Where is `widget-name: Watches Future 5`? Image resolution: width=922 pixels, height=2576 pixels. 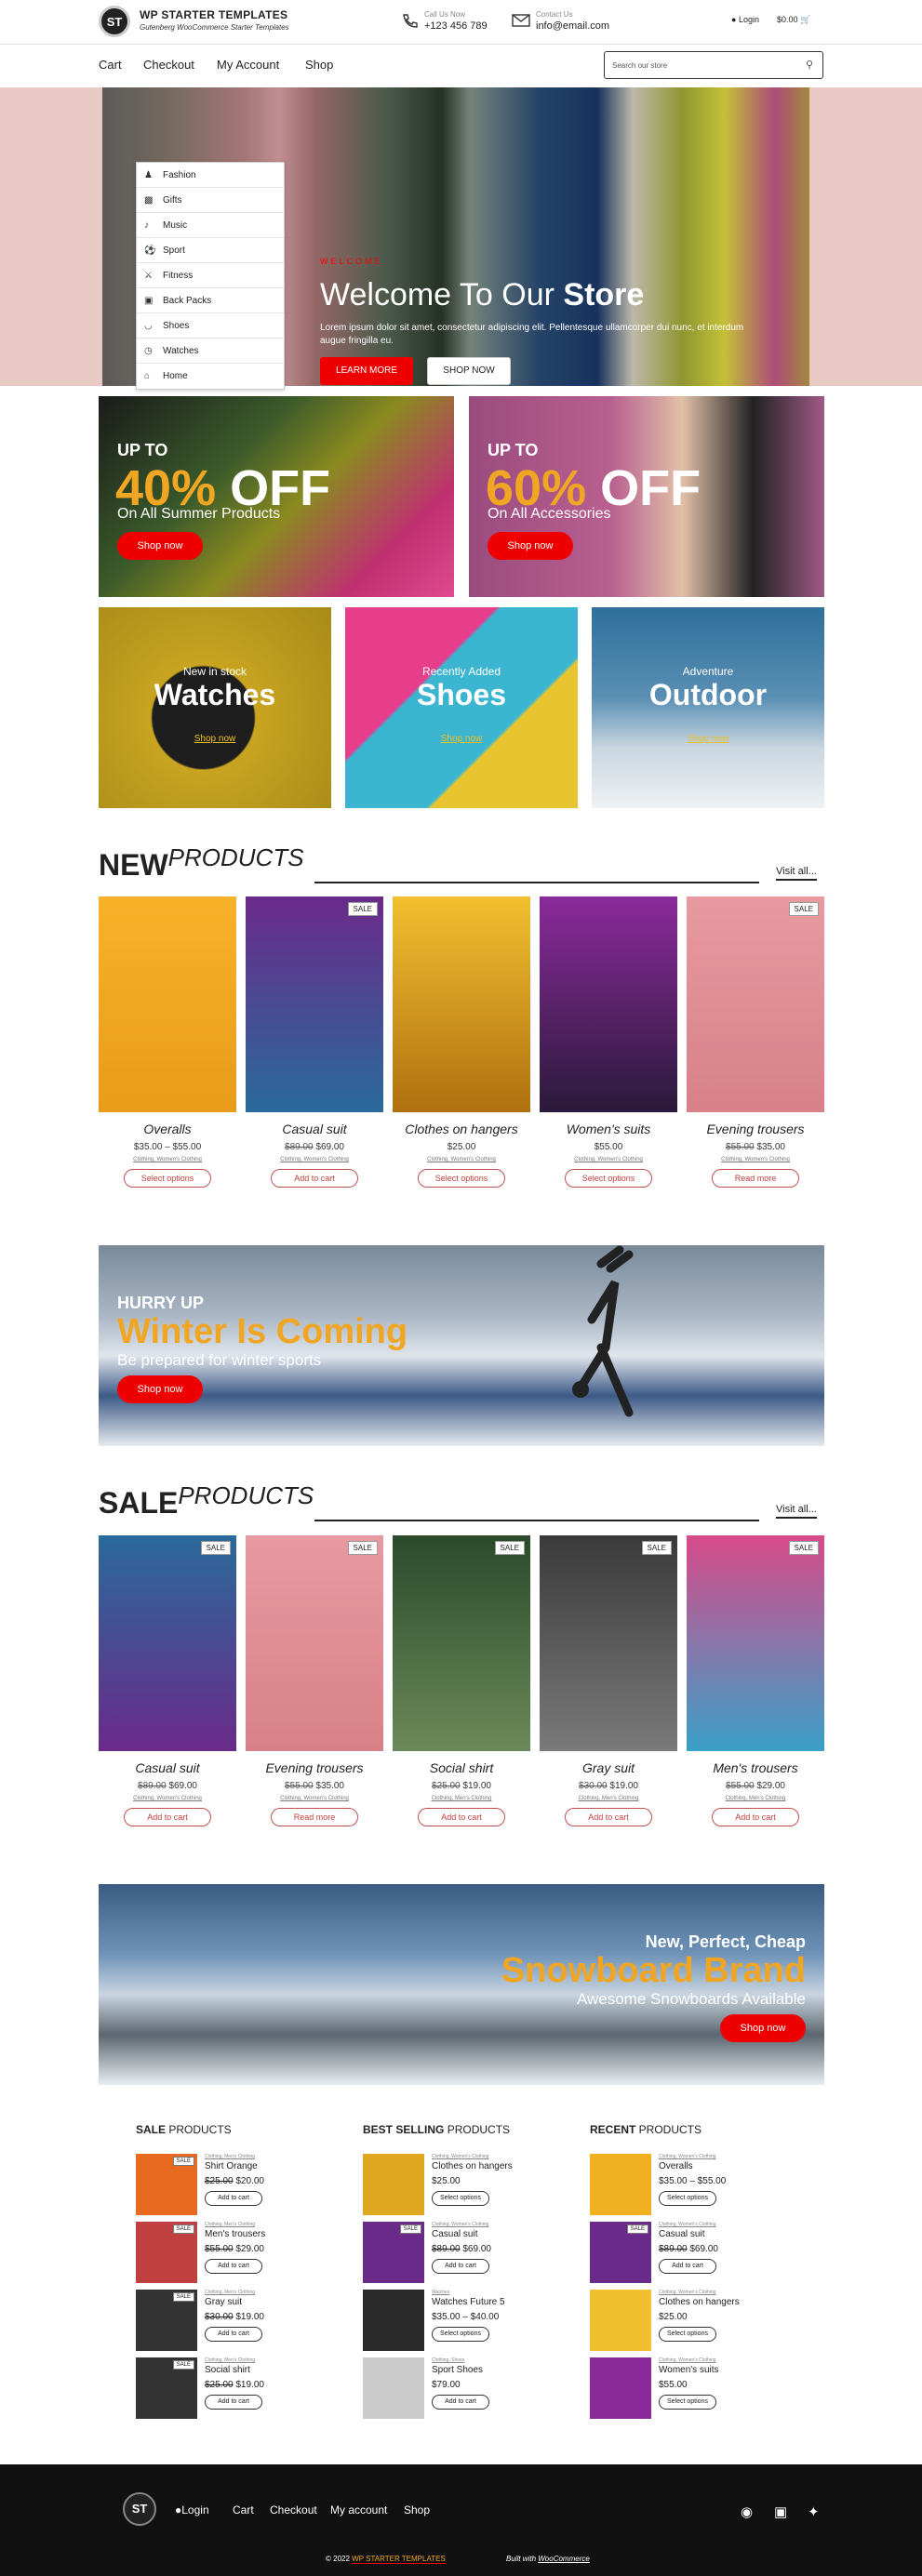 widget-name: Watches Future 5 is located at coordinates (468, 2302).